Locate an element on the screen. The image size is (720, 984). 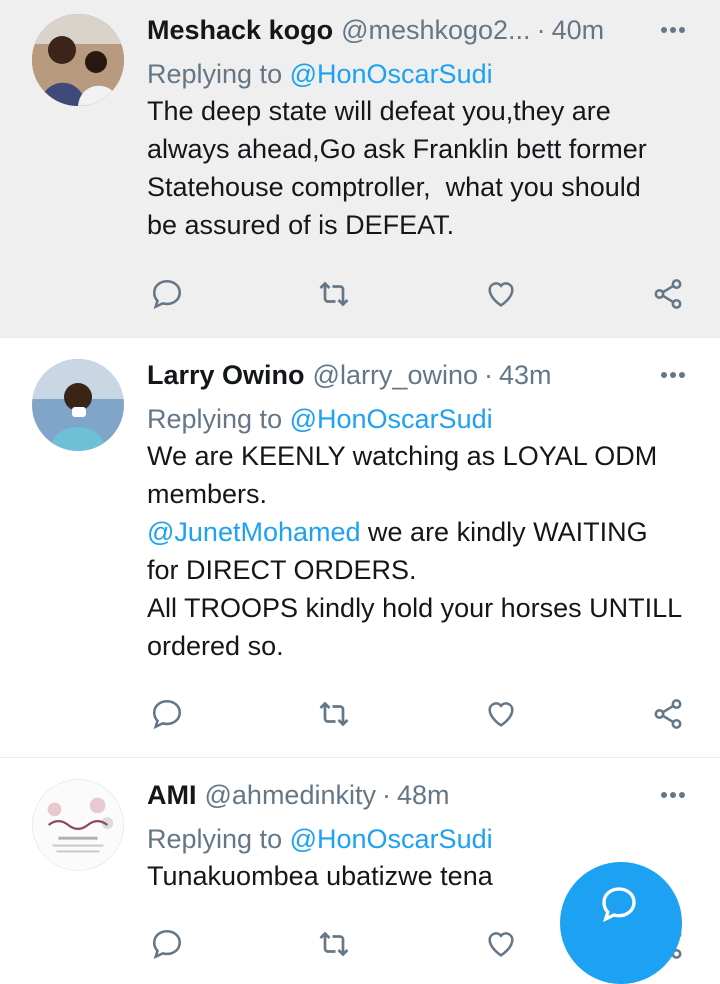
tweet-text-line: be assured of is DEFEAT. is located at coordinates (301, 225).